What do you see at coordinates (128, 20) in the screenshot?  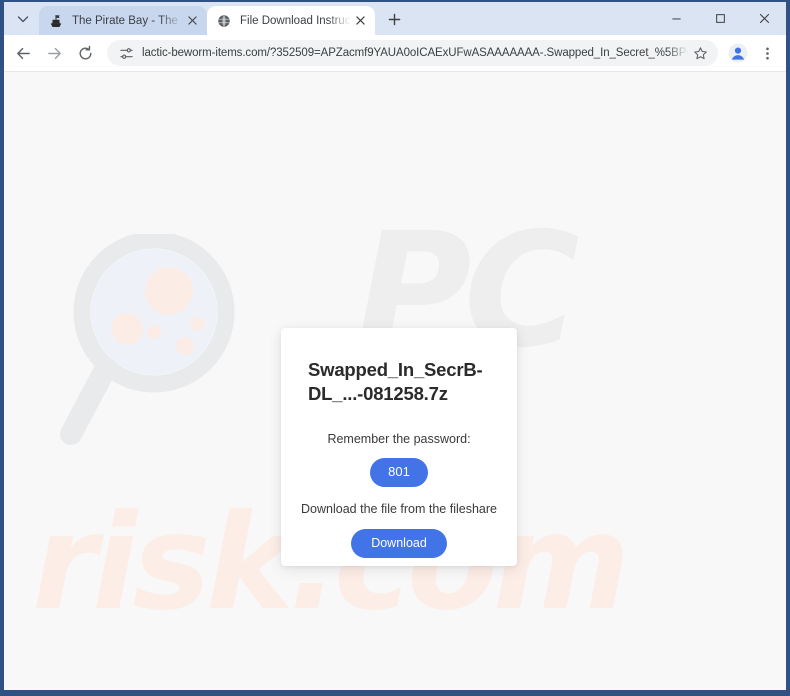 I see `tab-title: The Pirate Bay - The galaxy's m` at bounding box center [128, 20].